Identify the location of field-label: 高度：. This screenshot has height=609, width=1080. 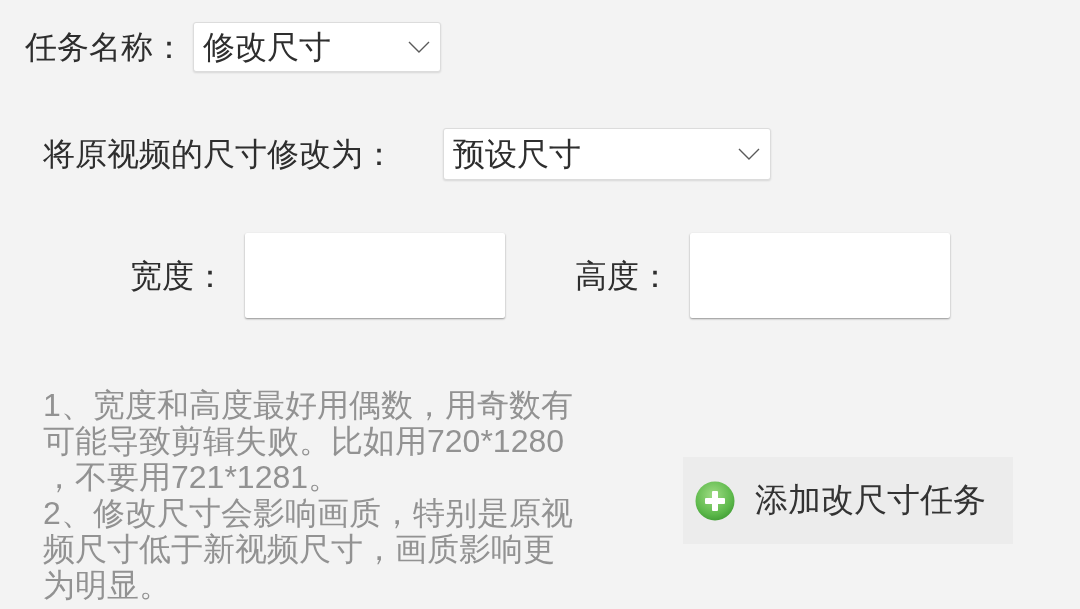
(623, 275).